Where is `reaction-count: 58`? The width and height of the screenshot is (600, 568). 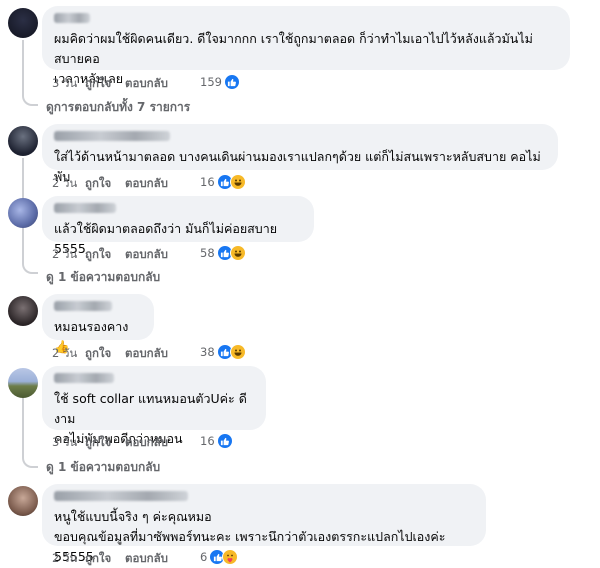
reaction-count: 58 is located at coordinates (207, 253).